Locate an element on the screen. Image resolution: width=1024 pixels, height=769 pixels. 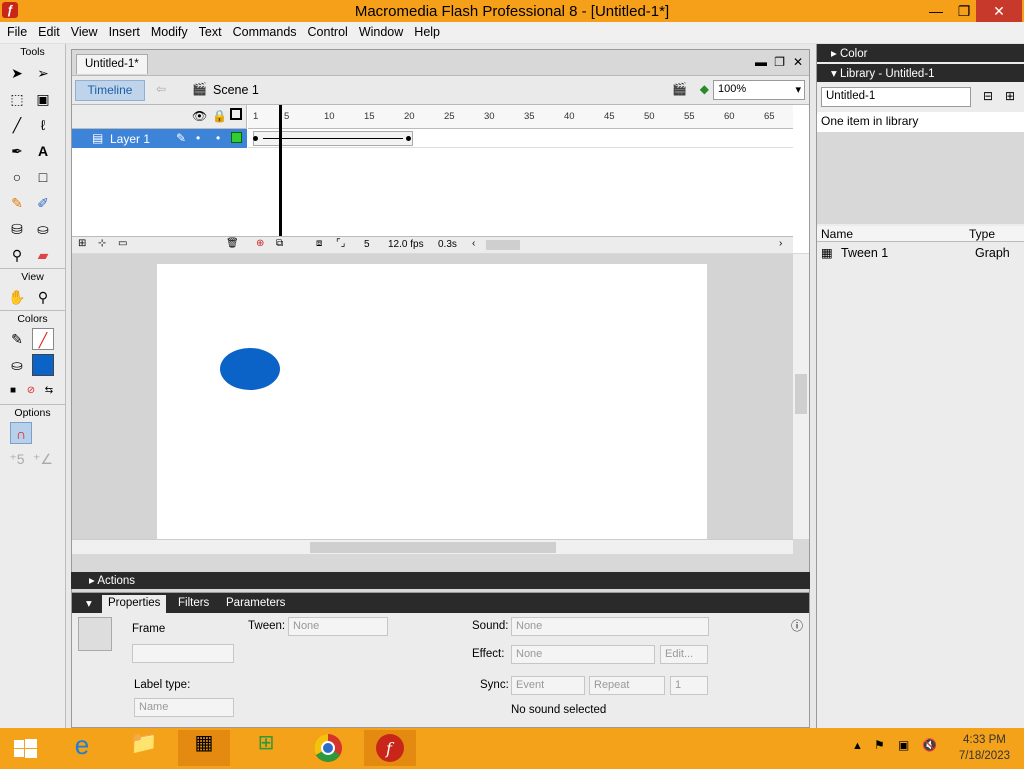
network-icon: ▣ is located at coordinates (903, 745).